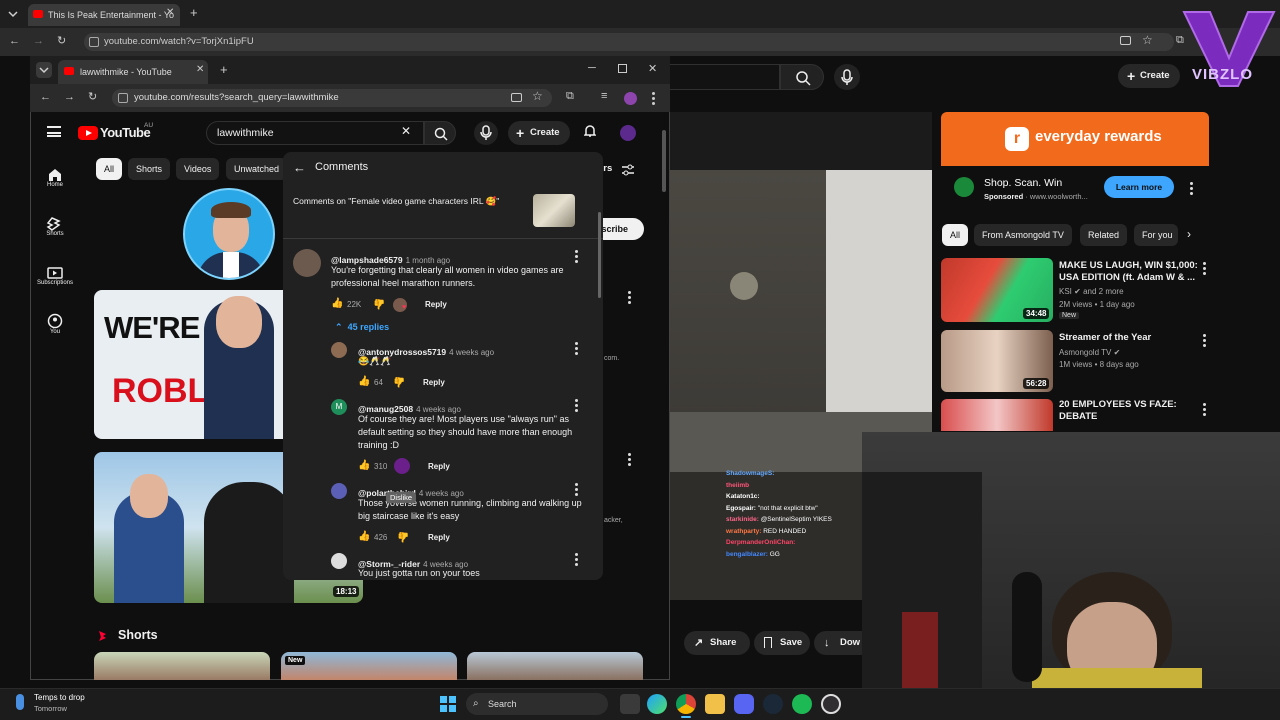 This screenshot has height=720, width=1280. I want to click on video-menu-icon, so click(629, 298).